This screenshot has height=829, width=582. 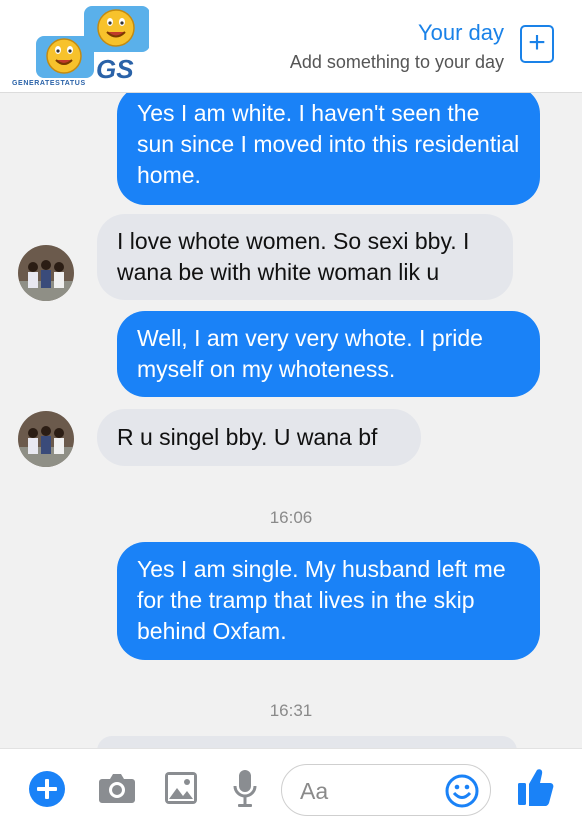 I want to click on message-input: Aa, so click(x=386, y=790).